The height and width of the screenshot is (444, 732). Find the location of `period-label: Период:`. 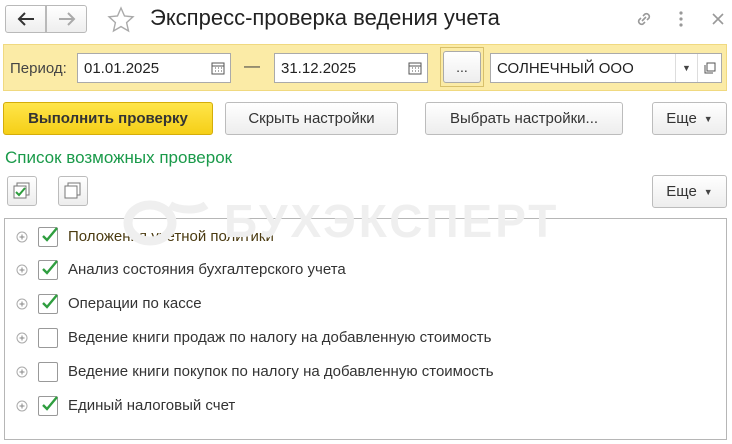

period-label: Период: is located at coordinates (38, 68).